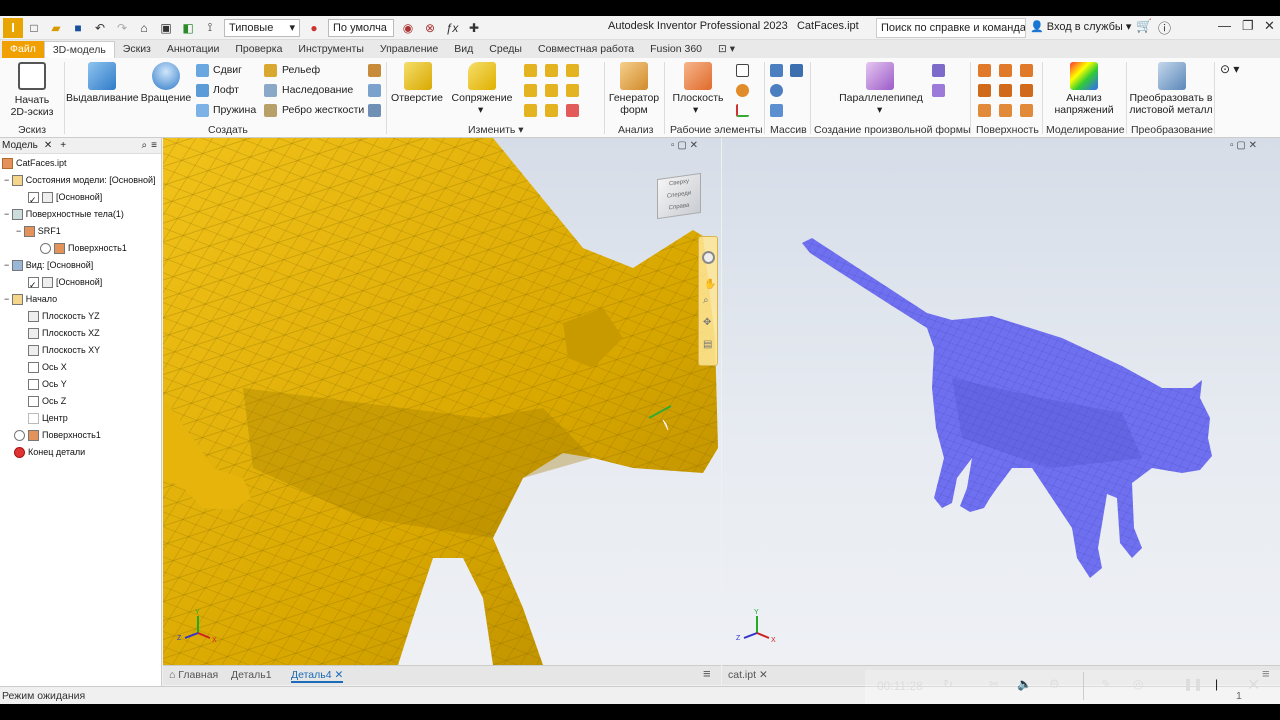 The image size is (1280, 720). Describe the element at coordinates (409, 49) in the screenshot. I see `tab-manage: Управление` at that location.